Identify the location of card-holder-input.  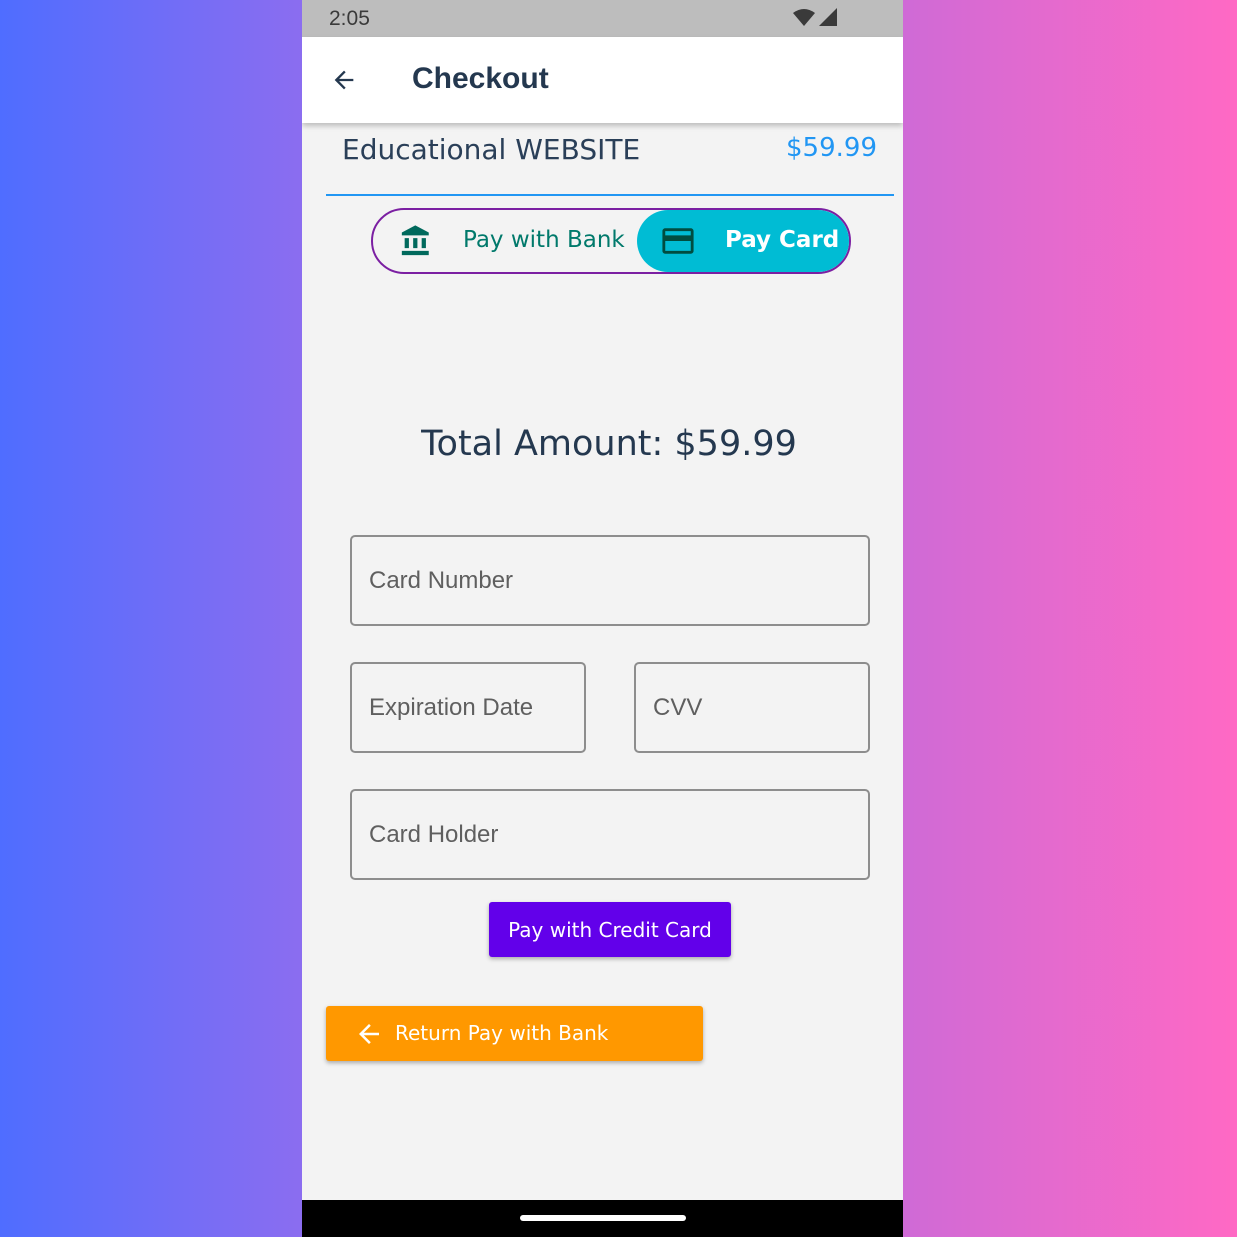
(610, 834).